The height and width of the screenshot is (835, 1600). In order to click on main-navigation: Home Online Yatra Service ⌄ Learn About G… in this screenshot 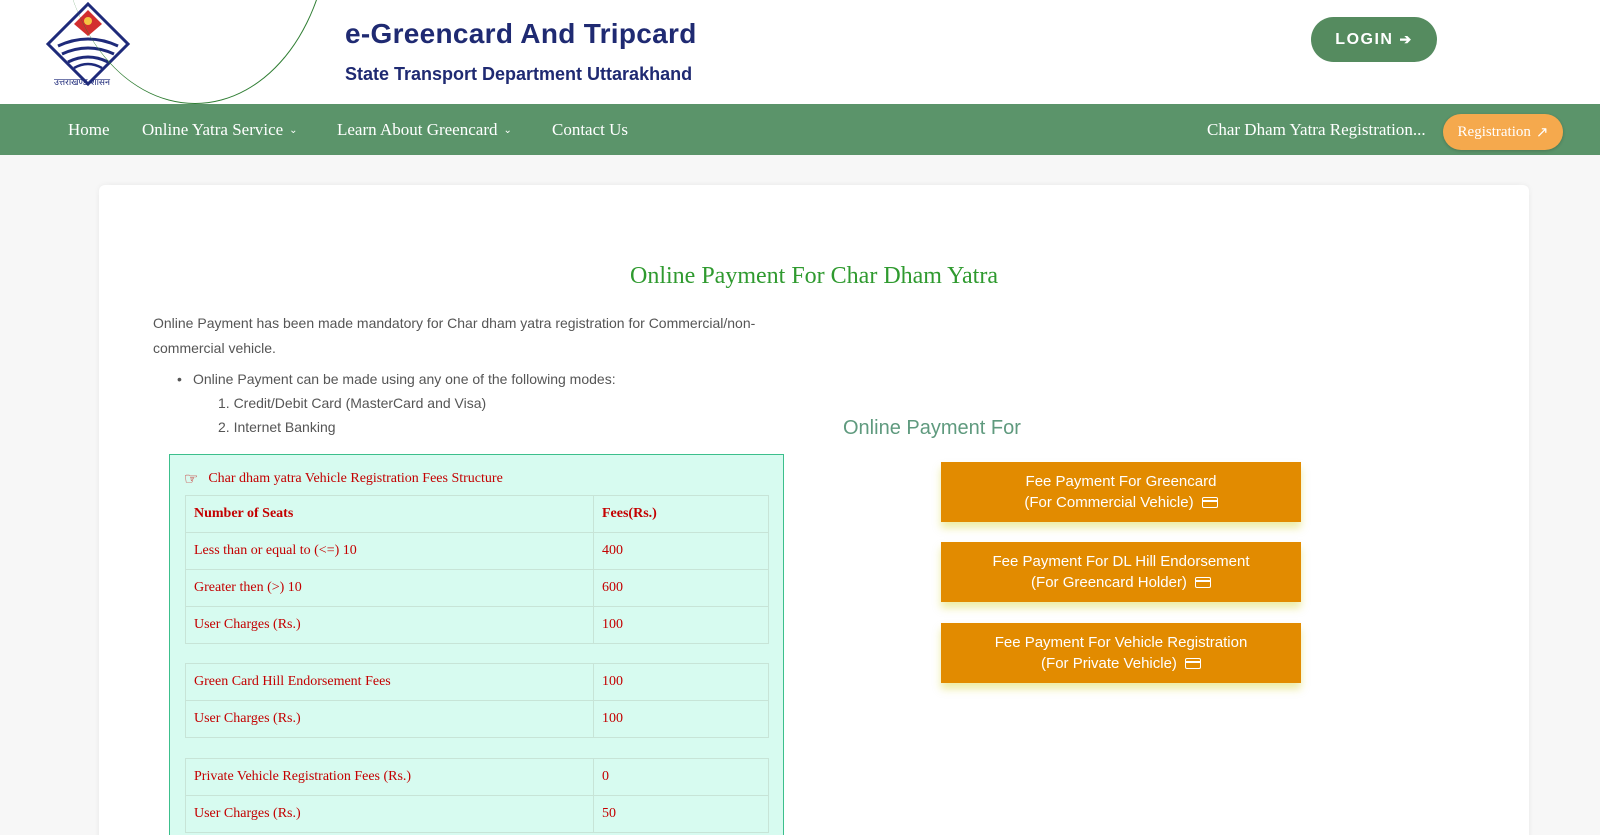, I will do `click(800, 129)`.